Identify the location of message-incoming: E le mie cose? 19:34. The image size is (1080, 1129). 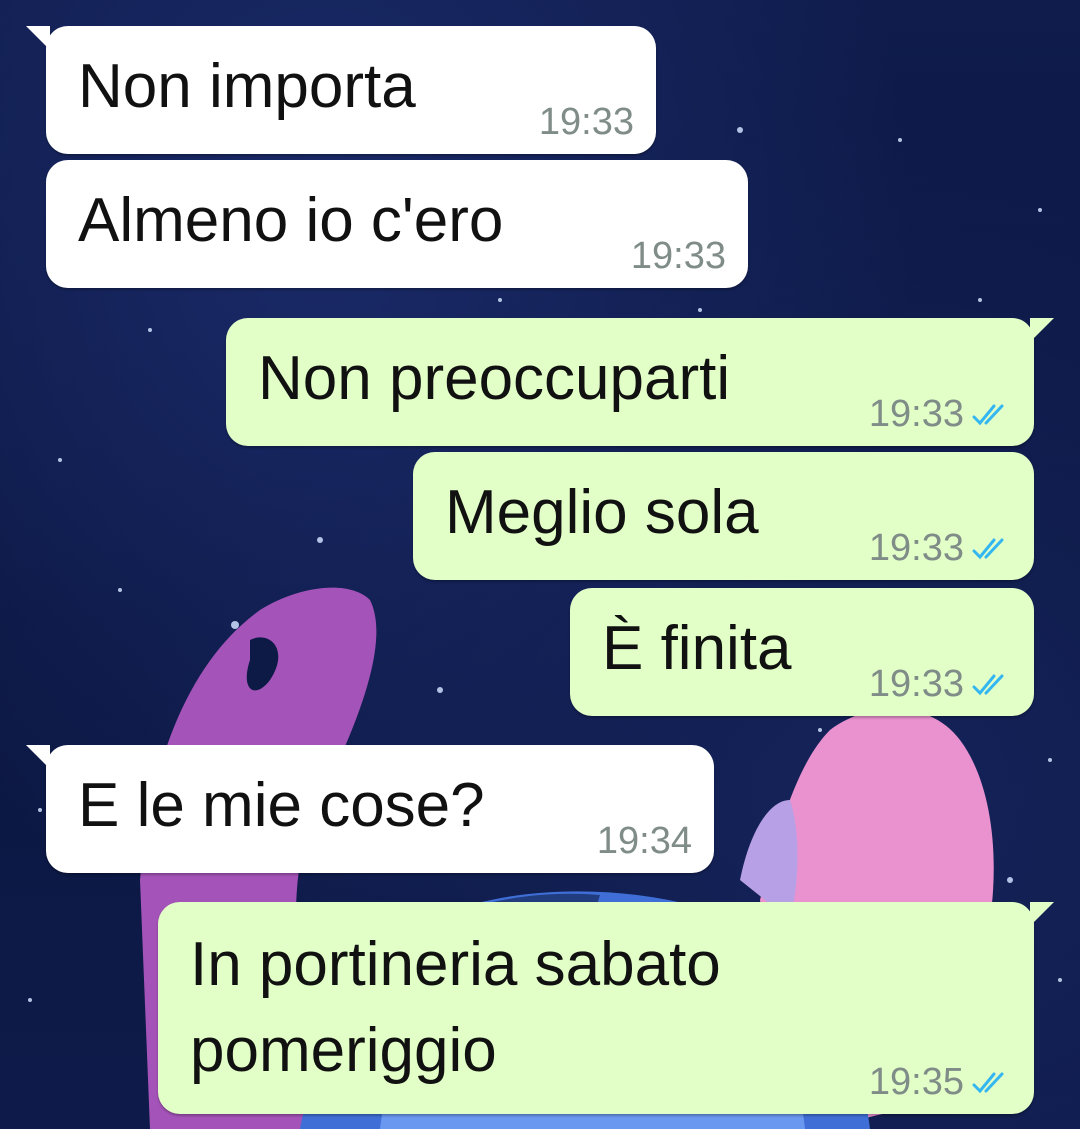
(370, 809).